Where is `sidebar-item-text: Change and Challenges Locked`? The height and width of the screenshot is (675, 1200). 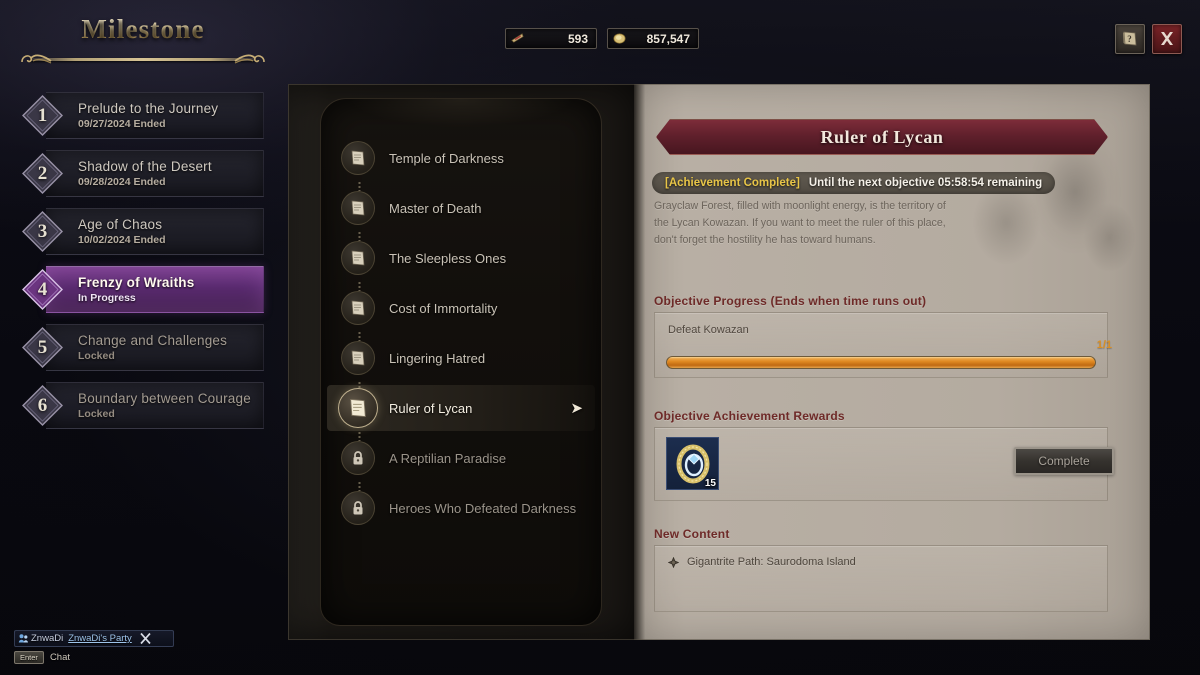
sidebar-item-text: Change and Challenges Locked is located at coordinates (152, 347).